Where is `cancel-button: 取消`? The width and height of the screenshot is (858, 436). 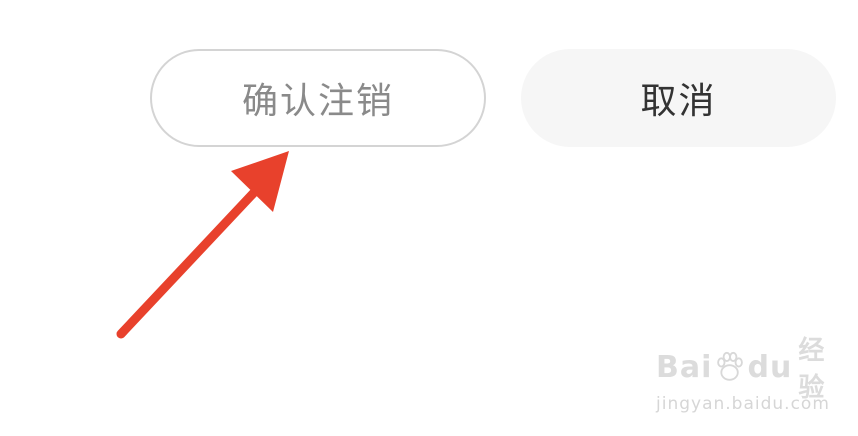 cancel-button: 取消 is located at coordinates (678, 98).